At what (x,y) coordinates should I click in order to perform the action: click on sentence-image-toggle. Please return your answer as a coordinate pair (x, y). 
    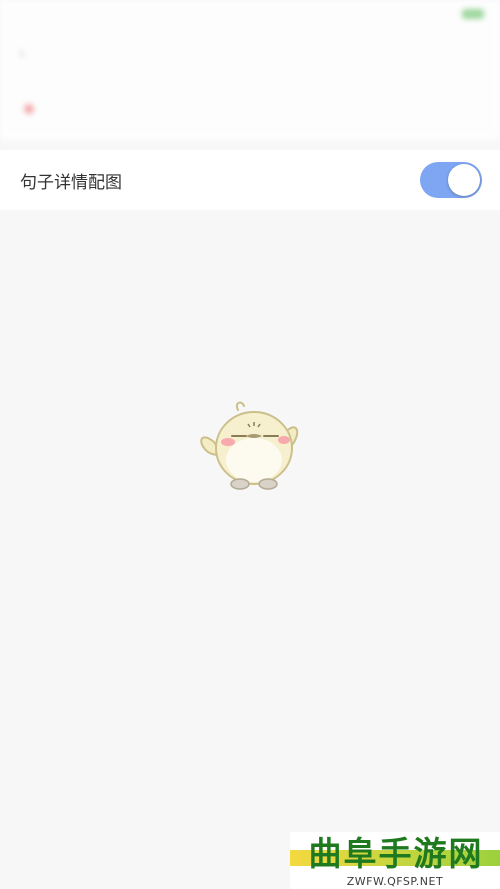
    Looking at the image, I should click on (451, 180).